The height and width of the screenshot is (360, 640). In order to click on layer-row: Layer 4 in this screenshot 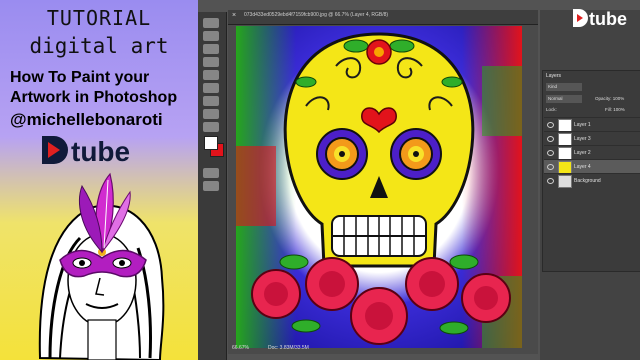, I will do `click(592, 166)`.